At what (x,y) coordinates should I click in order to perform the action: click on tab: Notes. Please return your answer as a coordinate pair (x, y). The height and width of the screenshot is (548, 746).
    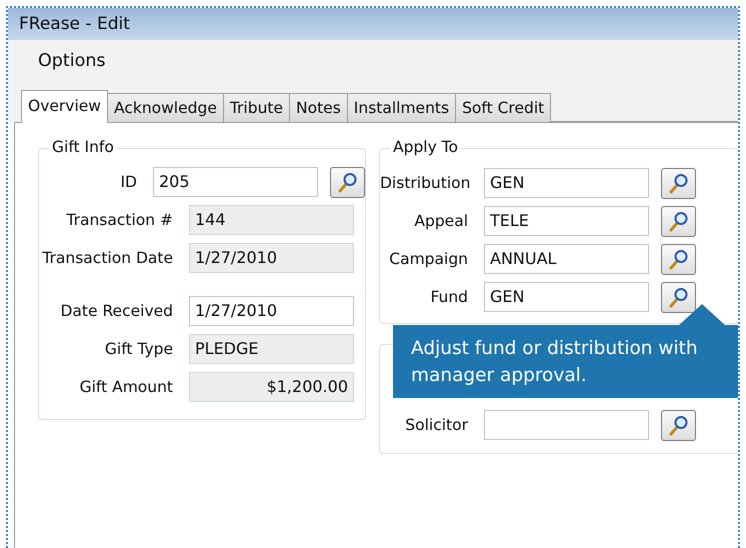
    Looking at the image, I should click on (318, 107).